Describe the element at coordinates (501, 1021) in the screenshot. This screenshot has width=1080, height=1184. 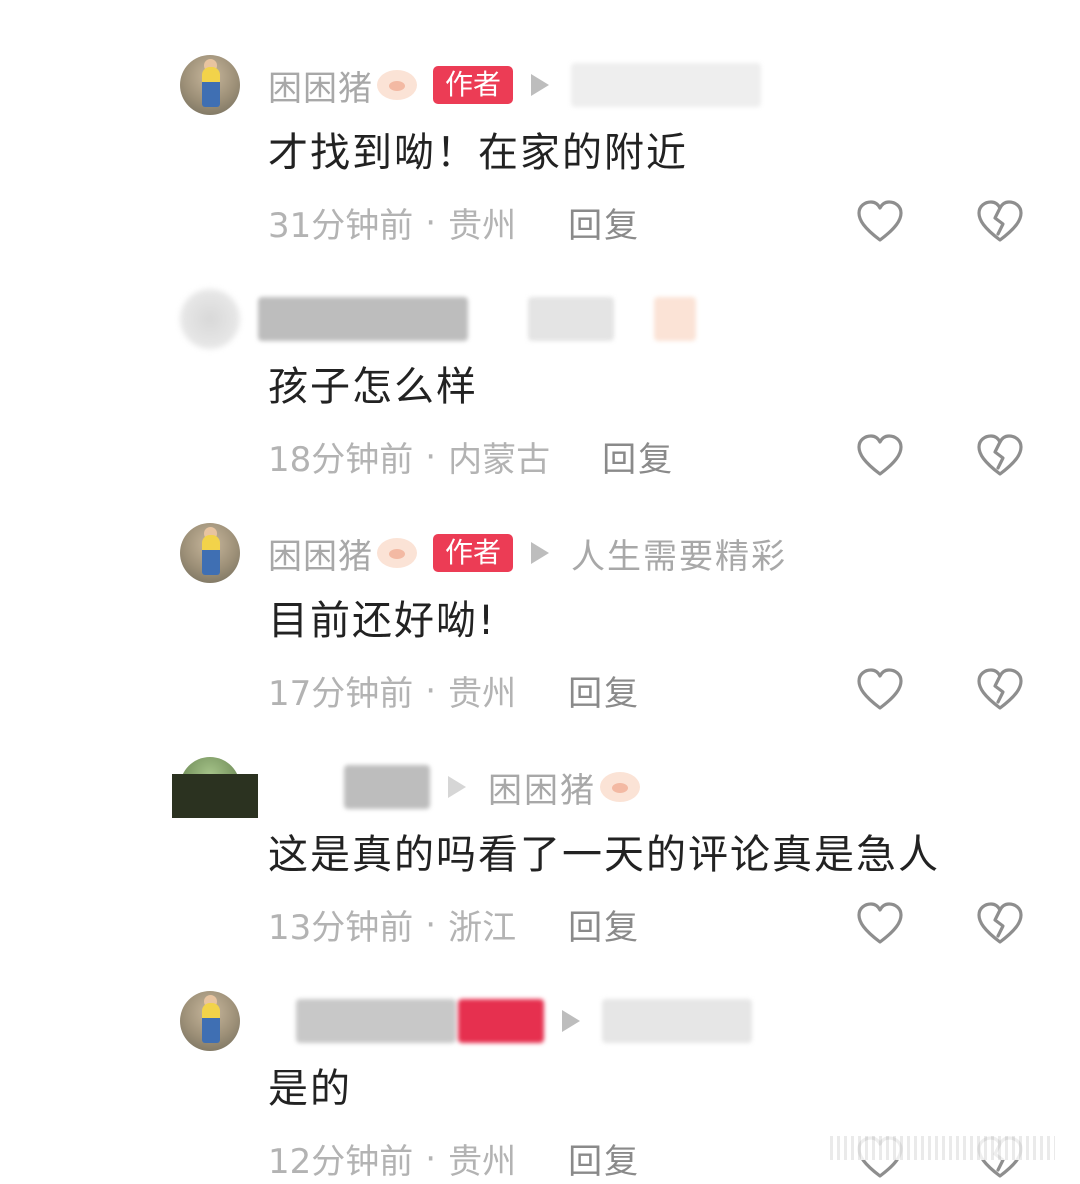
I see `redacted-author-badge` at that location.